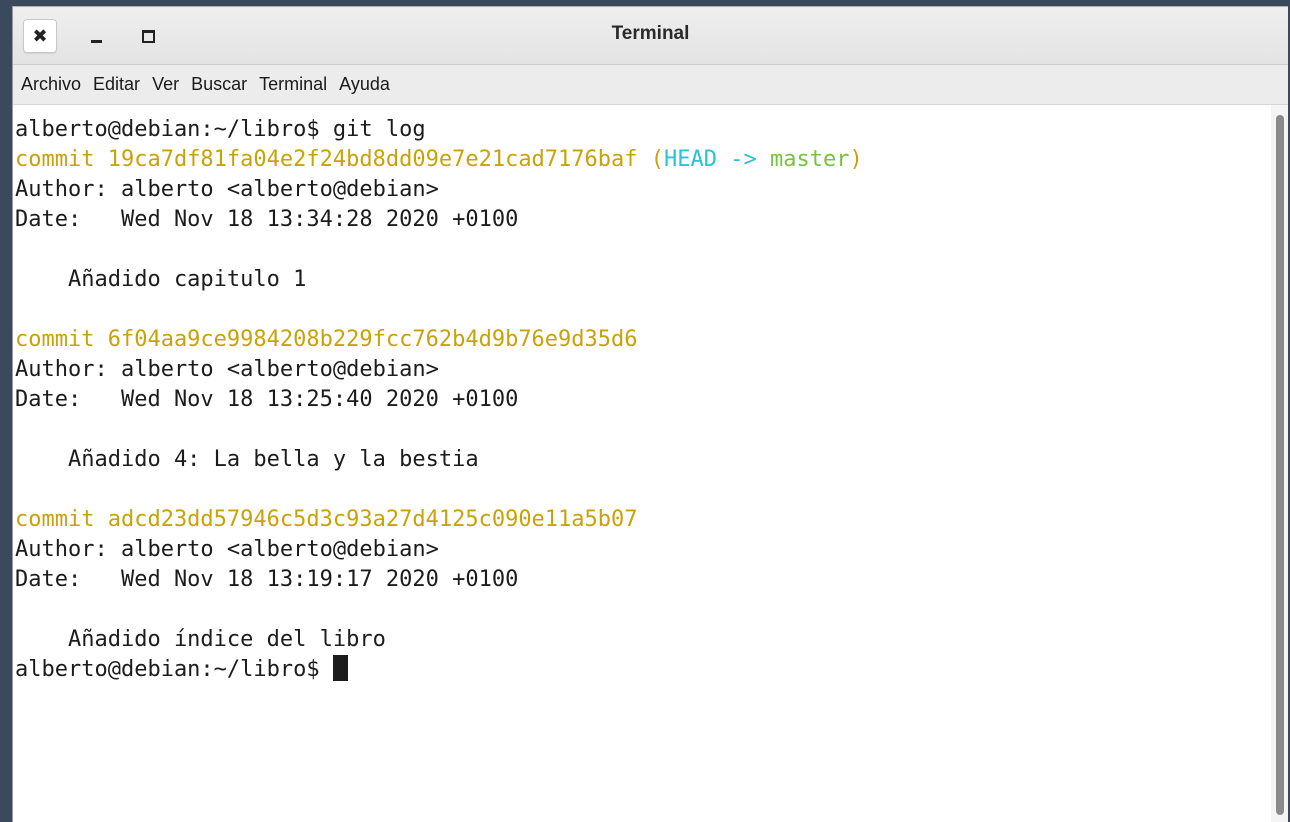 This screenshot has width=1290, height=822. I want to click on commit-message: Añadido 4: La bella y la bestia, so click(247, 459).